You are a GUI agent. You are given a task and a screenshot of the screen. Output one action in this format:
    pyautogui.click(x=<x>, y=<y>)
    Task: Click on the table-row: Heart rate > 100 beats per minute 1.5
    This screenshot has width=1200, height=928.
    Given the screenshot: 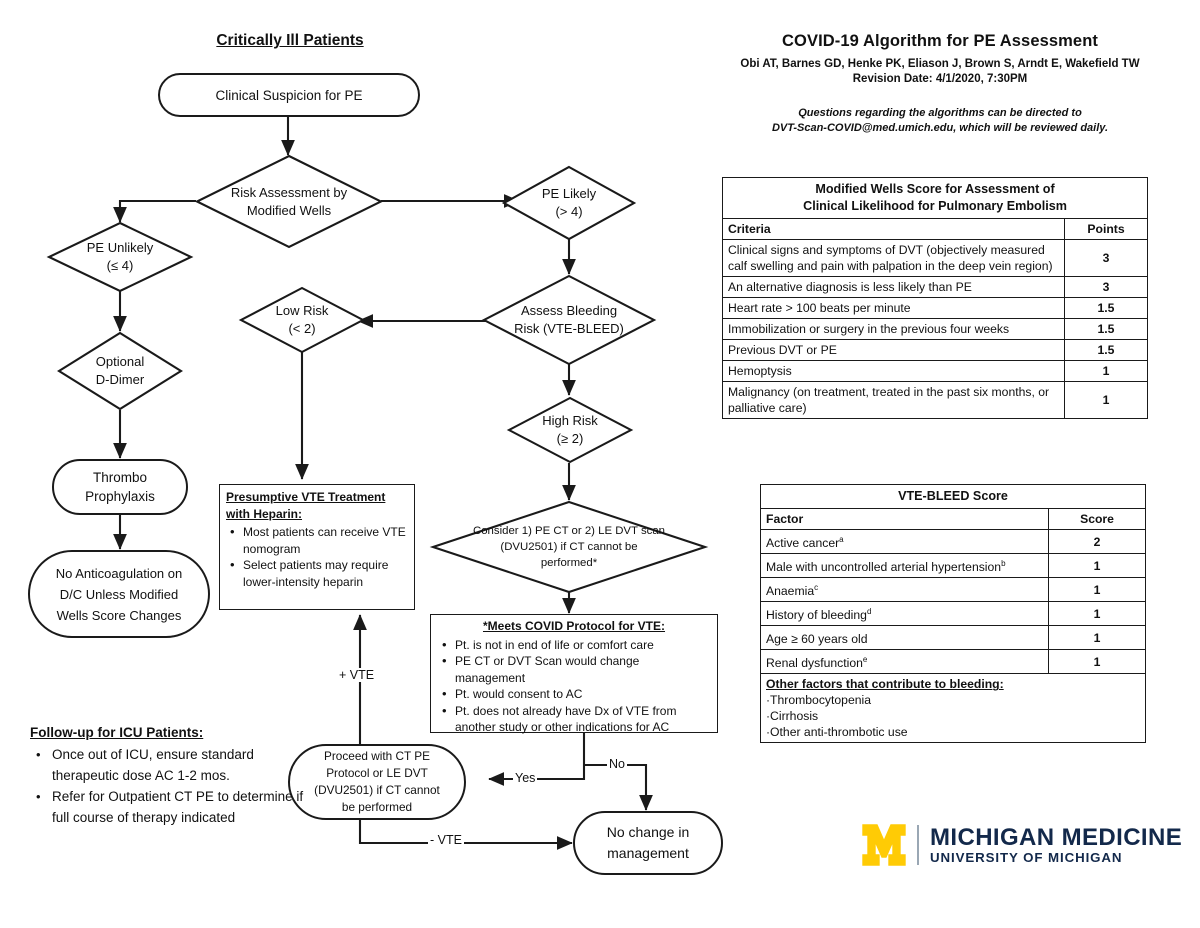 What is the action you would take?
    pyautogui.click(x=935, y=308)
    